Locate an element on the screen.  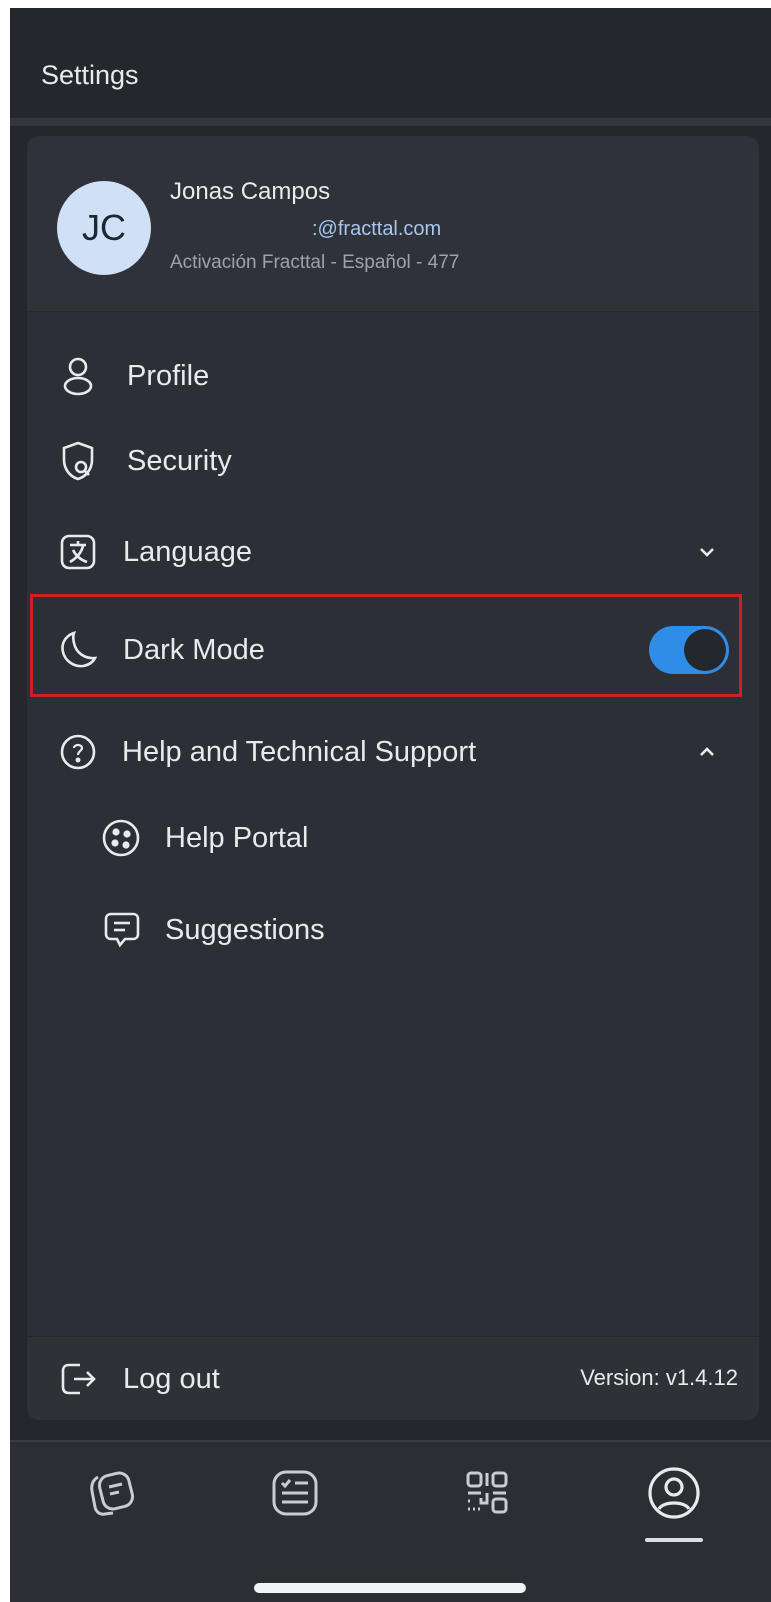
qr-code-icon is located at coordinates (487, 1495).